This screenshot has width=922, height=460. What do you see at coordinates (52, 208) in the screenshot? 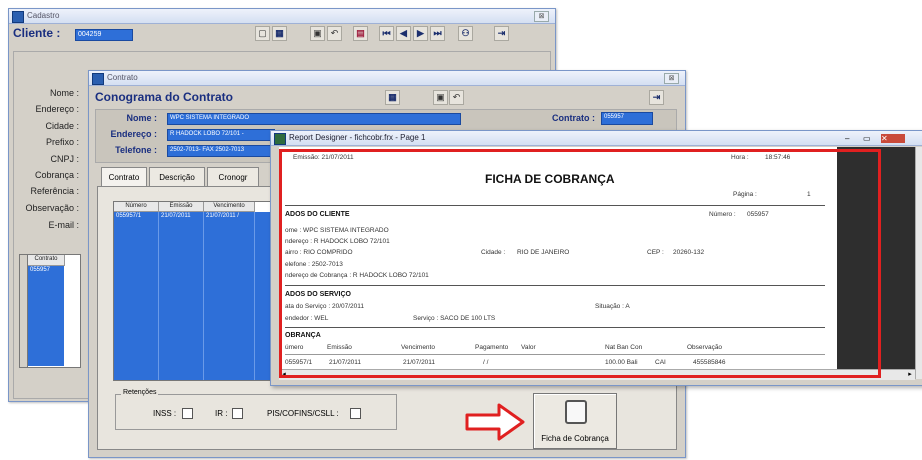
I see `observacao-label: Observação :` at bounding box center [52, 208].